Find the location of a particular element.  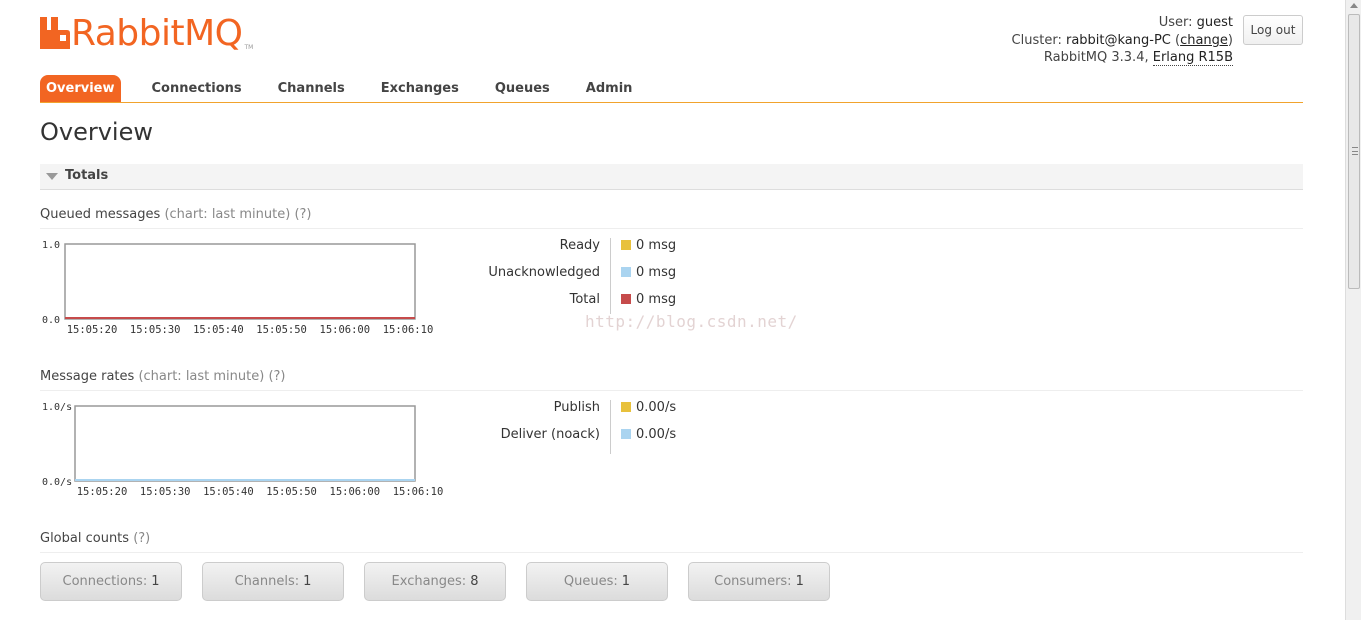

count-exchanges-button: Exchanges: 8 is located at coordinates (435, 581).